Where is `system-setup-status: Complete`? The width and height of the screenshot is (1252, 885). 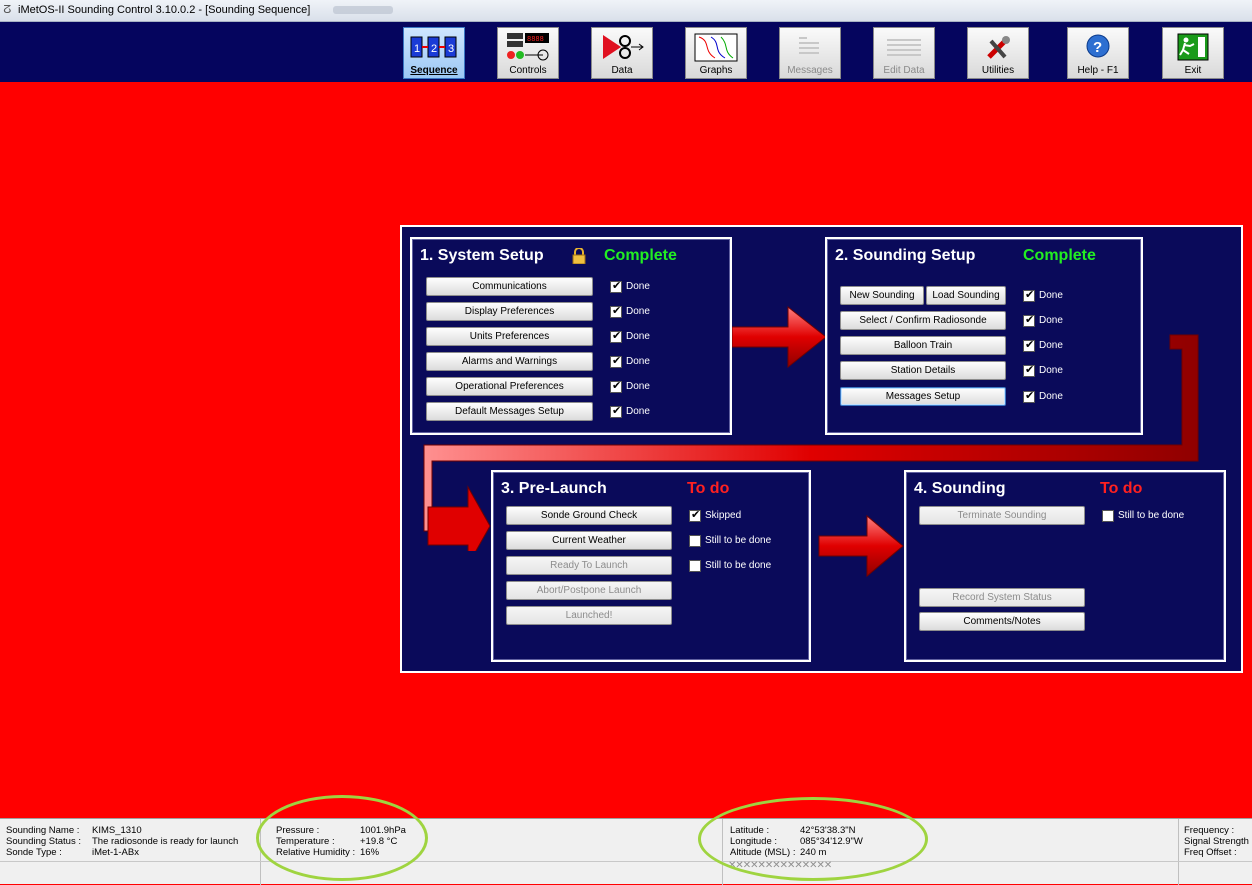 system-setup-status: Complete is located at coordinates (640, 255).